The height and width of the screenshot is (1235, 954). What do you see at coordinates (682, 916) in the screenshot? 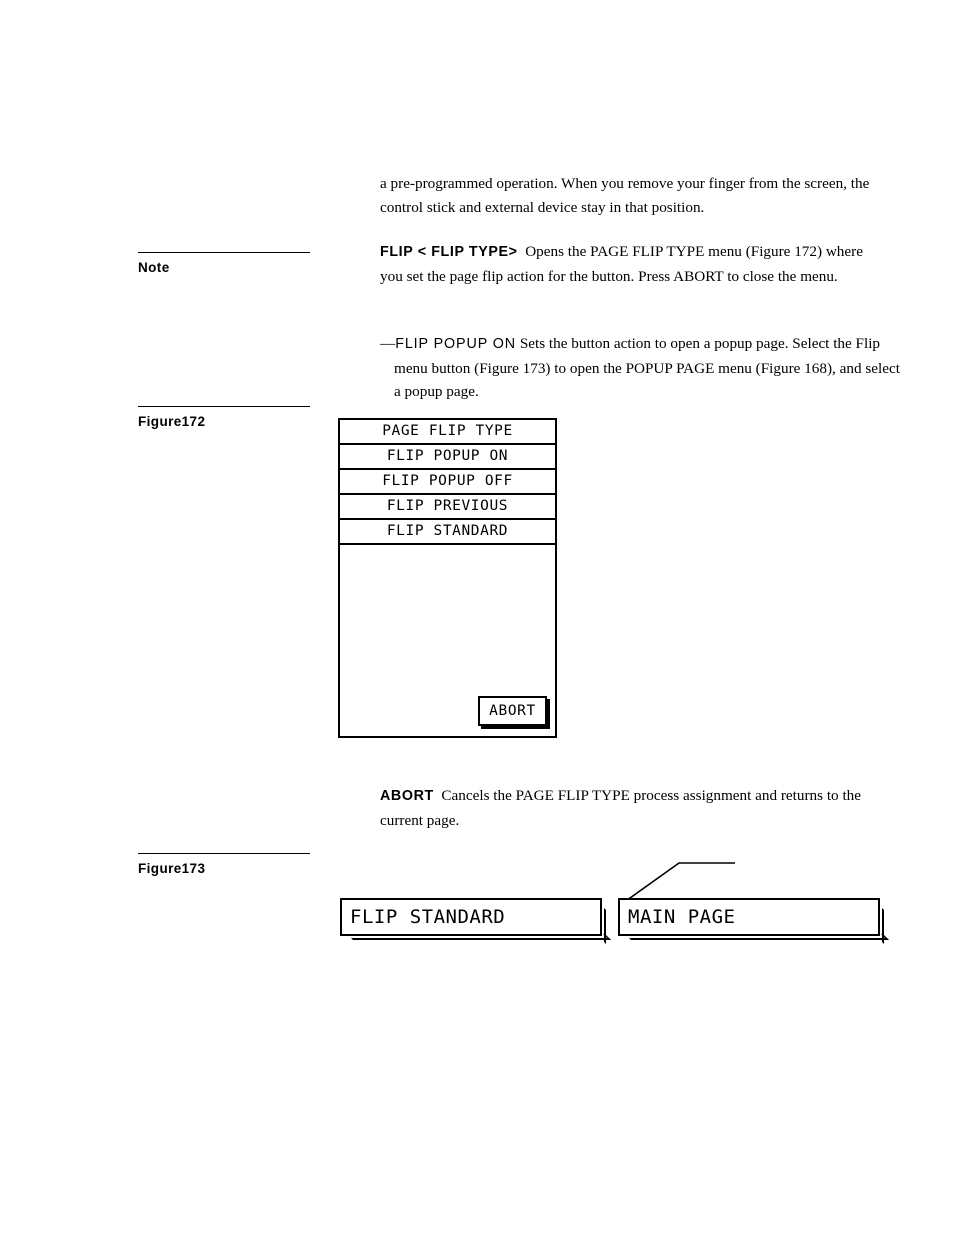
I see `main-page-button-label: MAIN PAGE` at bounding box center [682, 916].